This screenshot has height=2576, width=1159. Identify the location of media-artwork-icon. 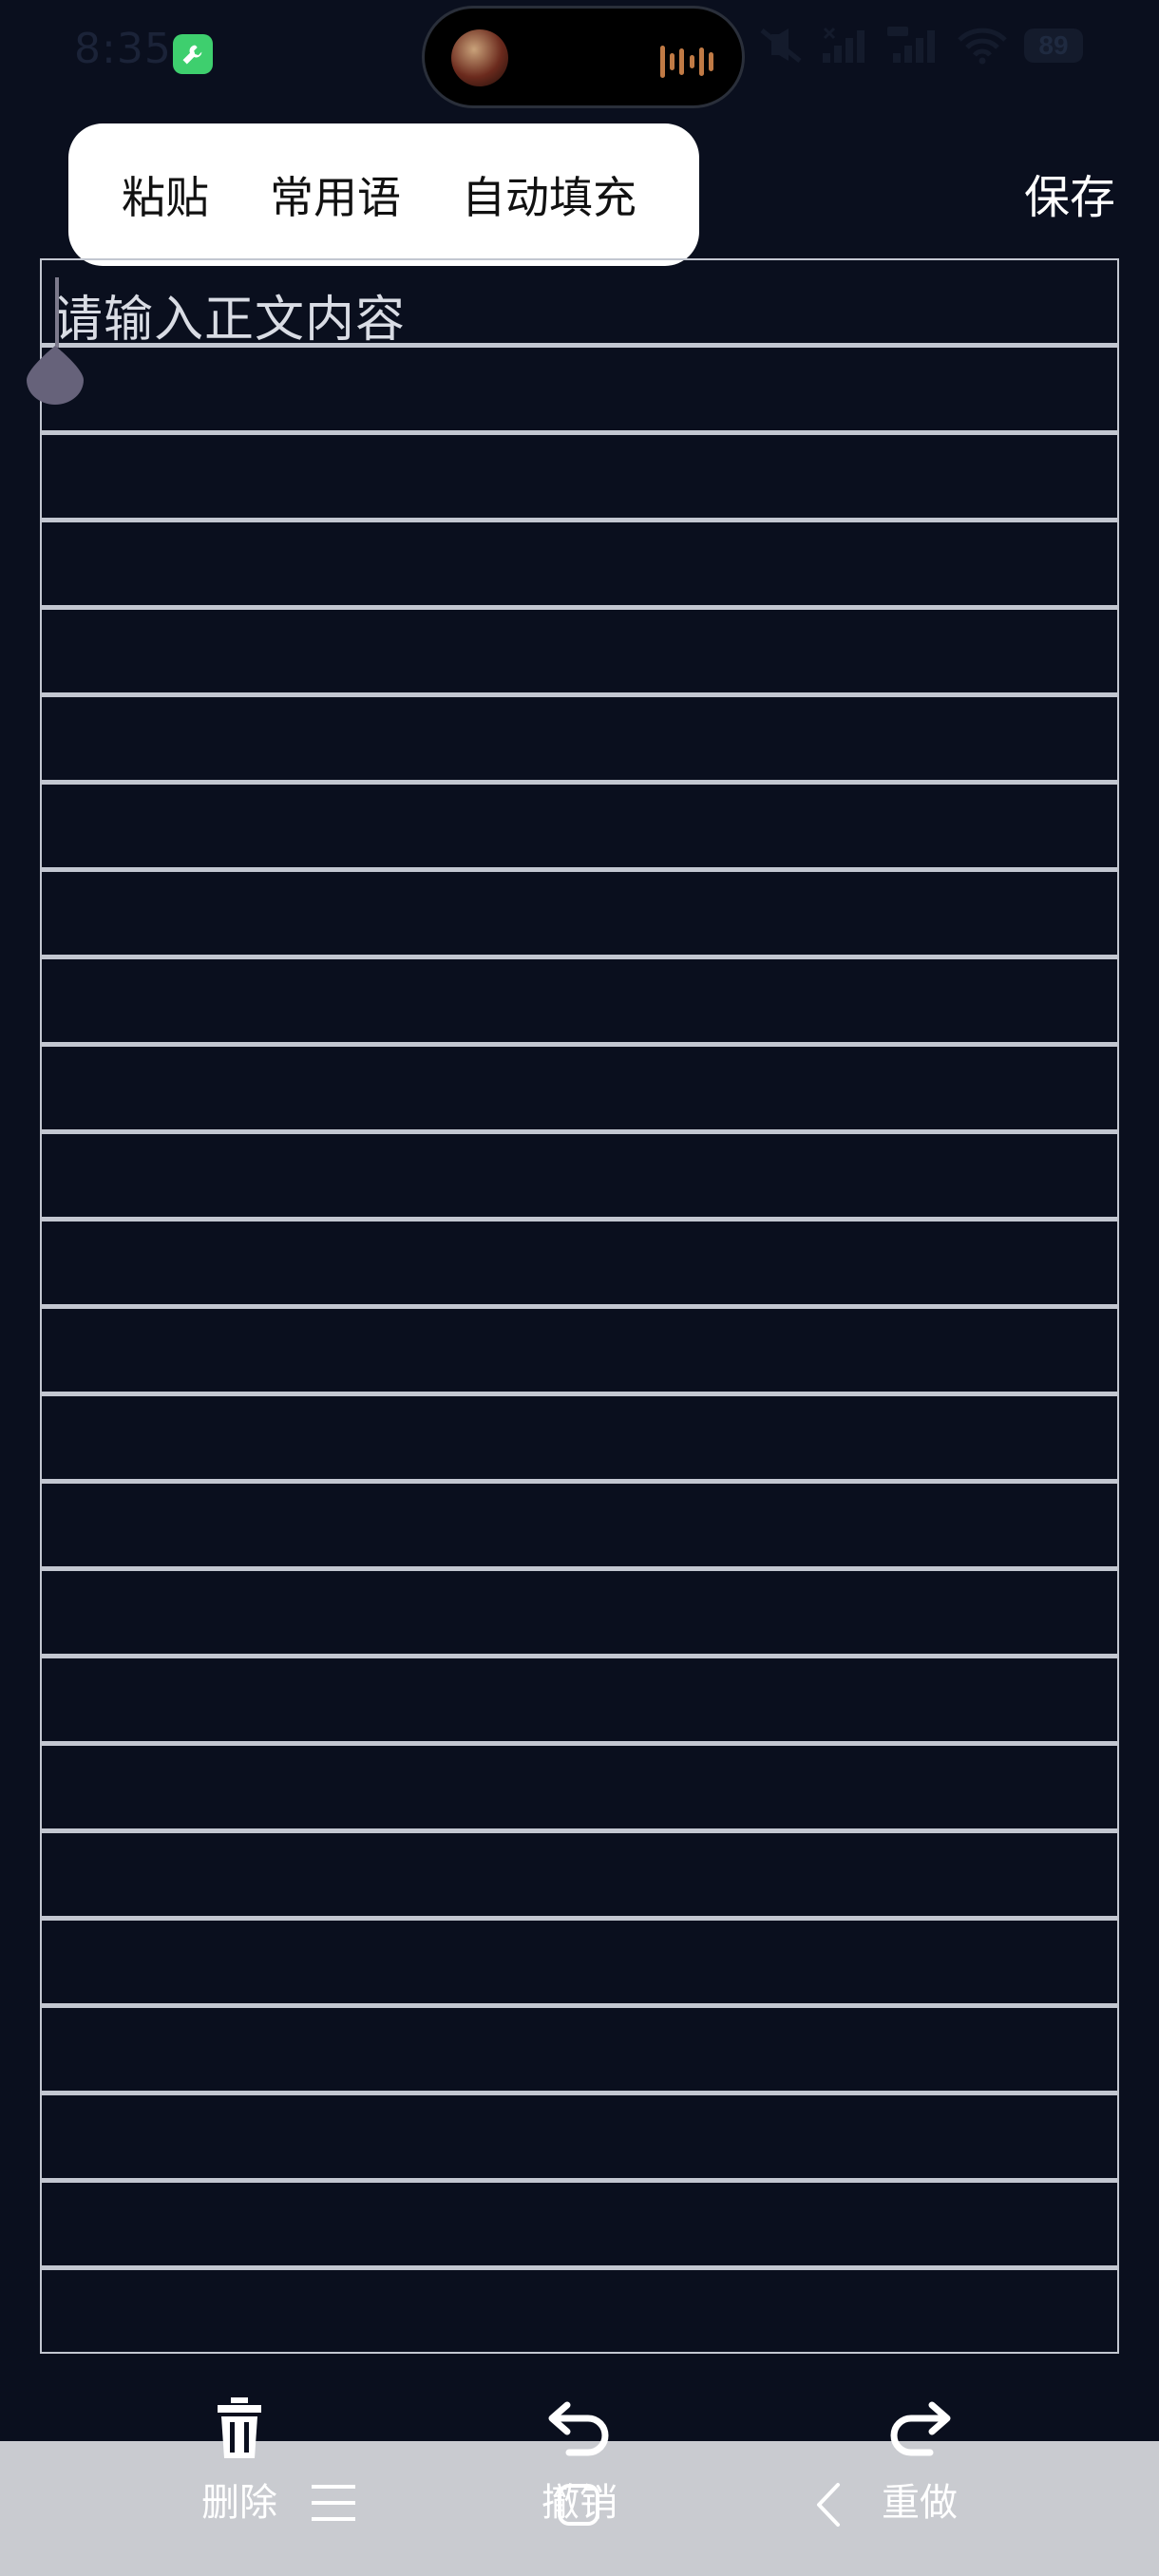
(479, 57).